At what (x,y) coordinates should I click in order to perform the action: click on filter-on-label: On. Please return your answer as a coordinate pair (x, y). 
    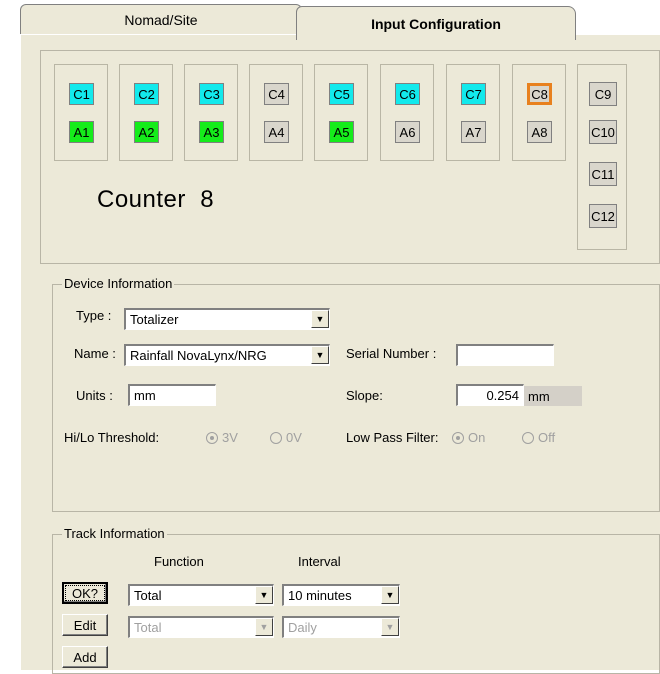
    Looking at the image, I should click on (477, 437).